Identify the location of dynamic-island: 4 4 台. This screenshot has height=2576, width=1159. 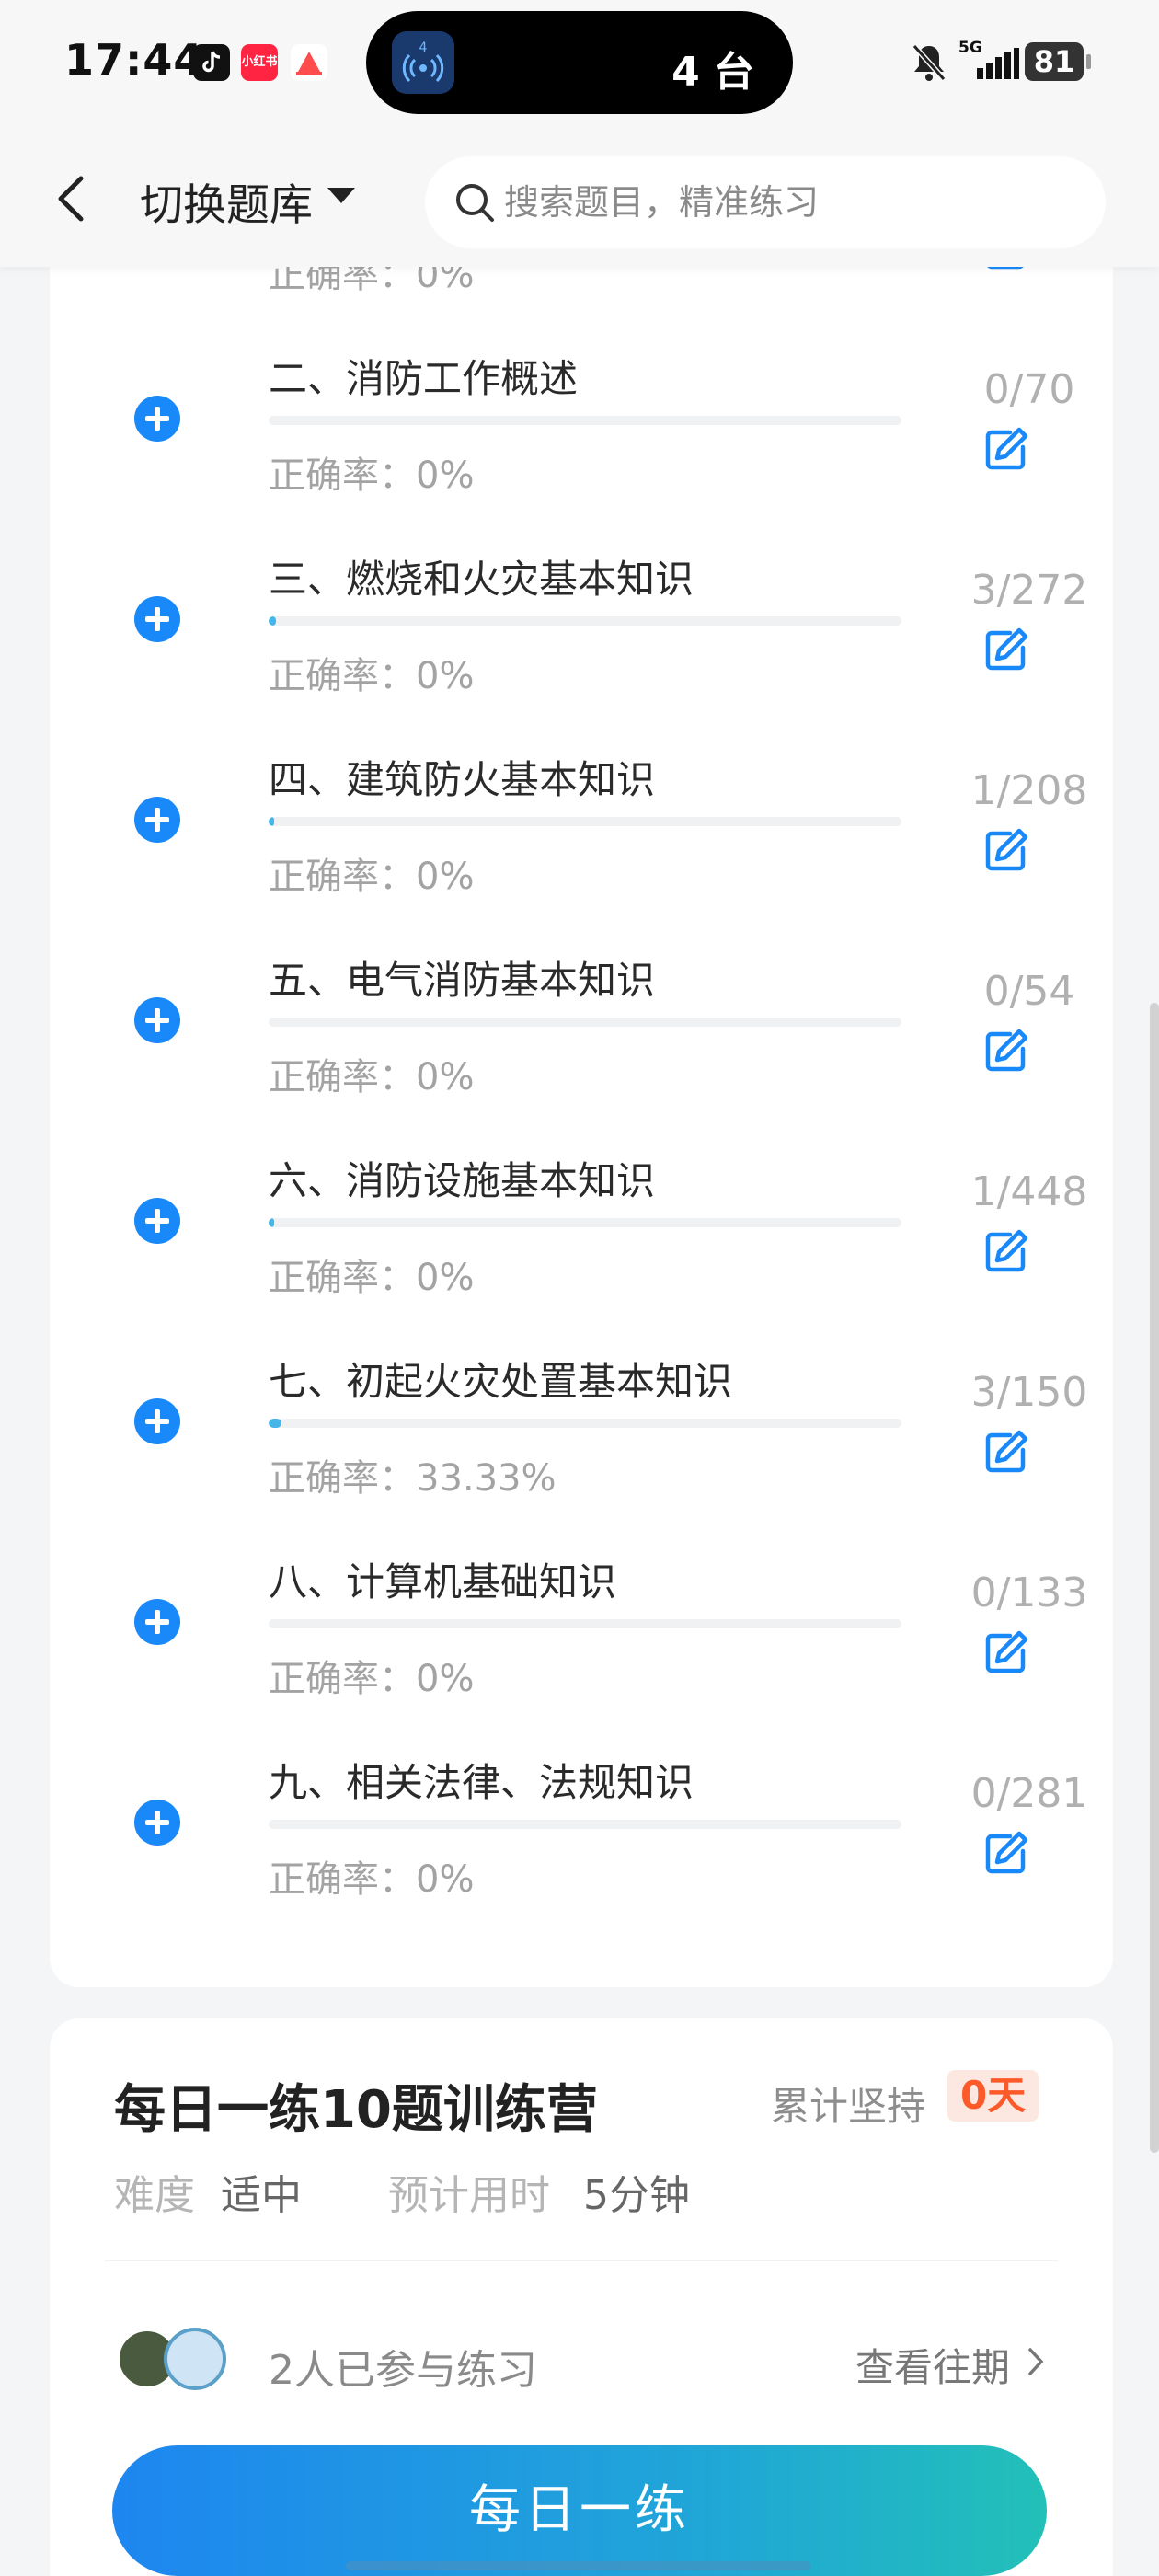
(579, 62).